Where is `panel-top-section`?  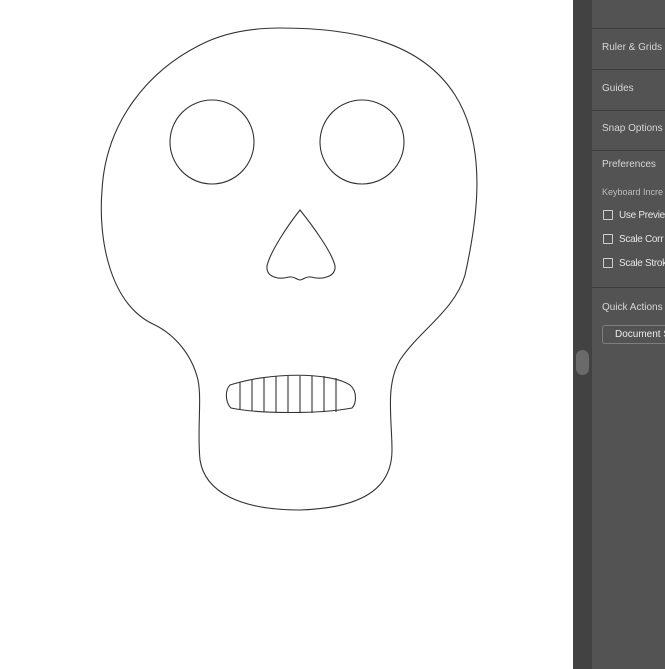 panel-top-section is located at coordinates (628, 14).